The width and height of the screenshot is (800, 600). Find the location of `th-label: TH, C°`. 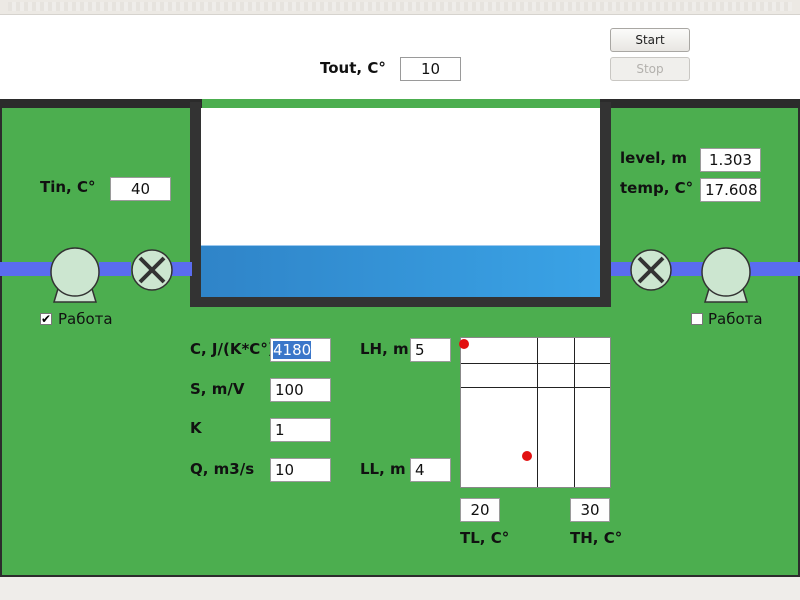

th-label: TH, C° is located at coordinates (596, 538).